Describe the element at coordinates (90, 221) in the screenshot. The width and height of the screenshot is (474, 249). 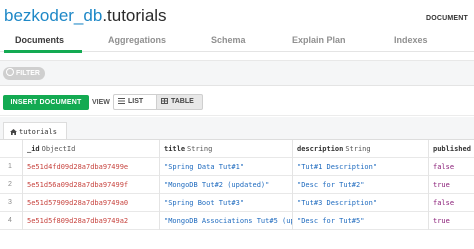
I see `cell-id: 5e51d5f809d28a7dba9749a2` at that location.